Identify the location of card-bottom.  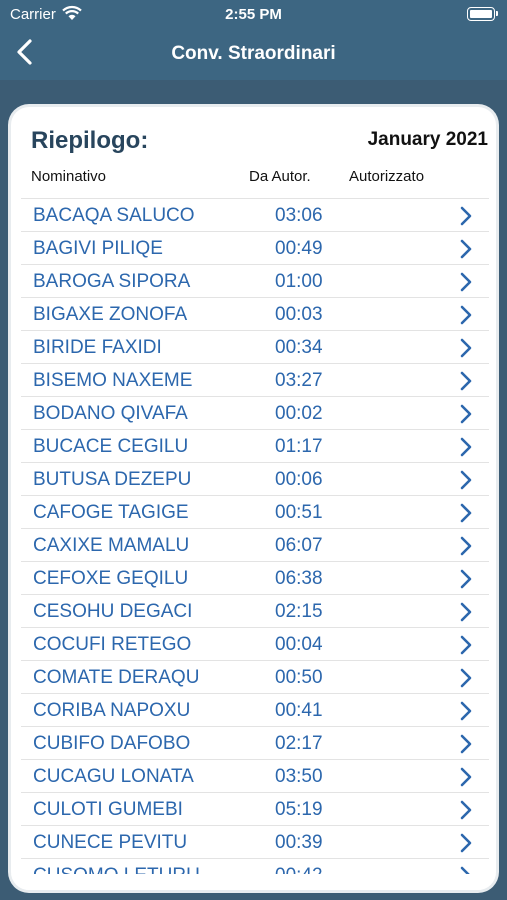
(253, 882).